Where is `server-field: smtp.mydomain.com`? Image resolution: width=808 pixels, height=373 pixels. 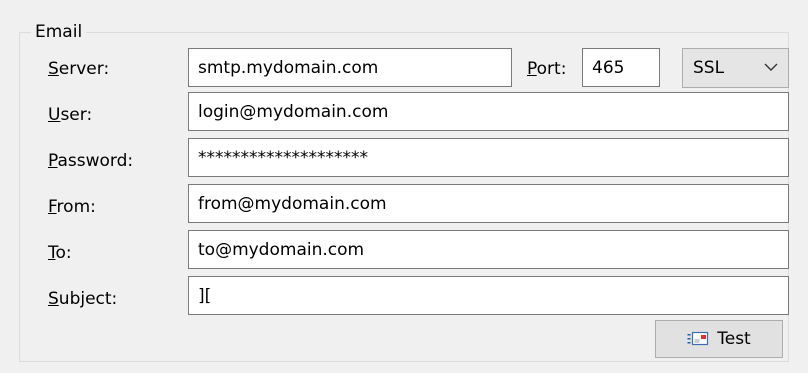
server-field: smtp.mydomain.com is located at coordinates (350, 67).